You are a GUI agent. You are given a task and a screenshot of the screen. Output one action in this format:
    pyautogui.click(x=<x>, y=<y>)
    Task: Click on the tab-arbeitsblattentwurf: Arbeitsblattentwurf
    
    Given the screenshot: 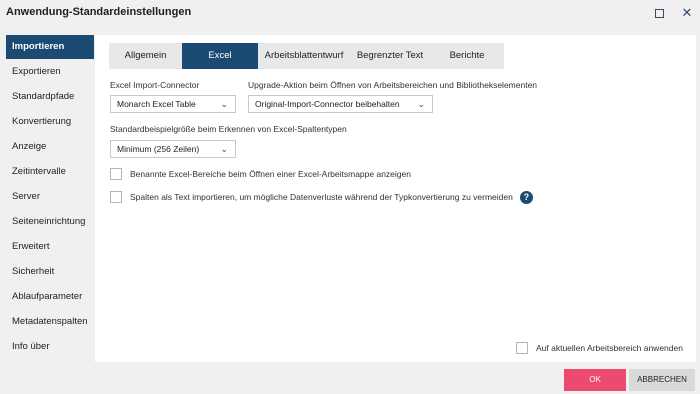 What is the action you would take?
    pyautogui.click(x=304, y=56)
    